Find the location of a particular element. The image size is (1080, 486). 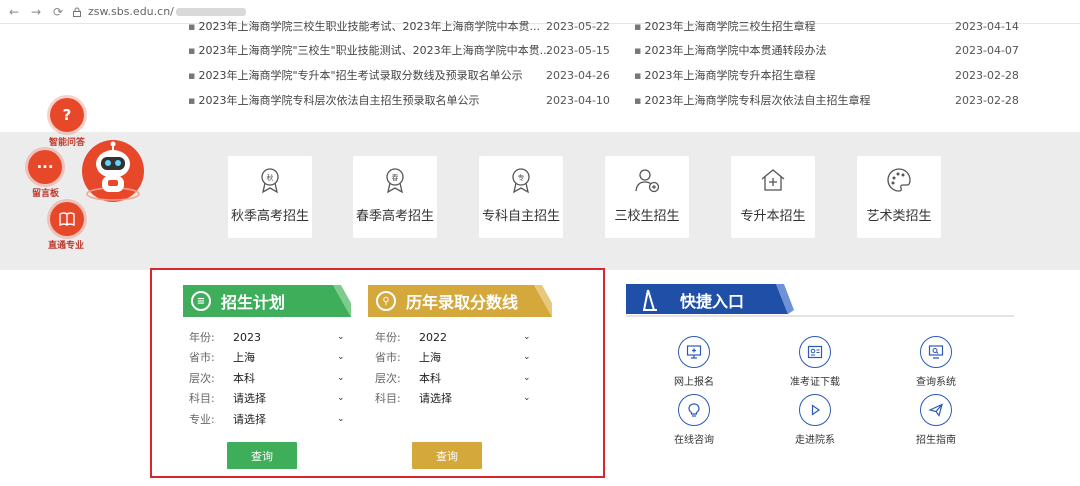

news-date: 2023-05-22 is located at coordinates (578, 26).